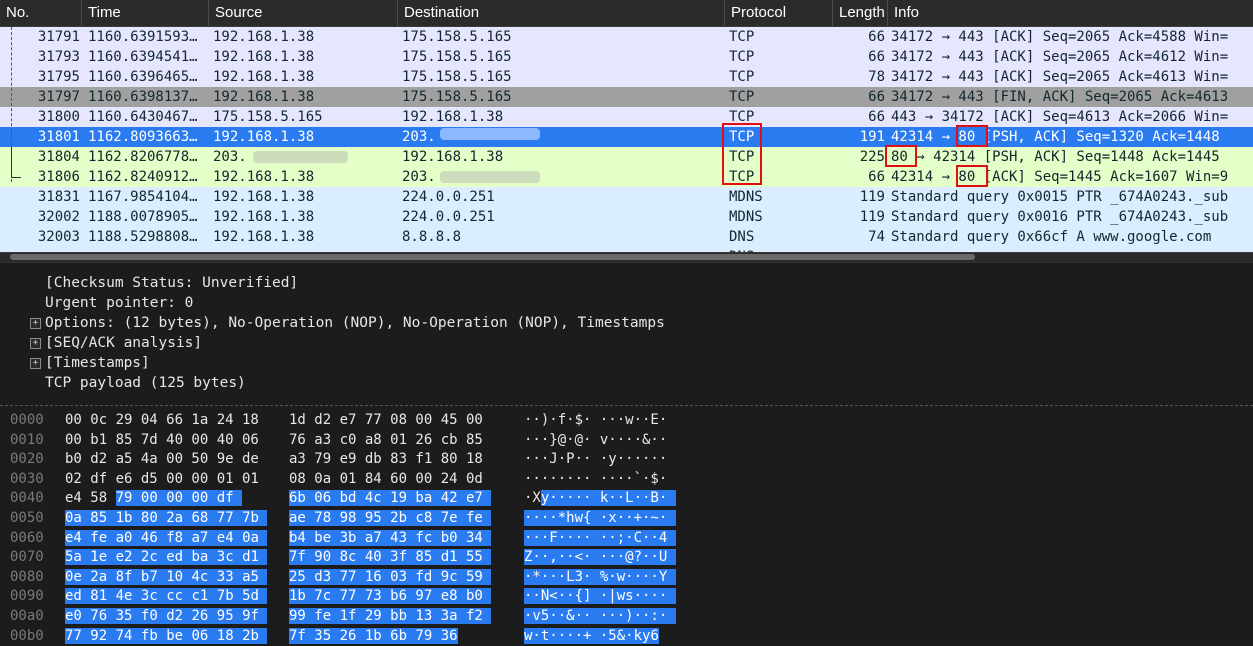 The image size is (1253, 646). Describe the element at coordinates (492, 257) in the screenshot. I see `scrollbar-thumb` at that location.